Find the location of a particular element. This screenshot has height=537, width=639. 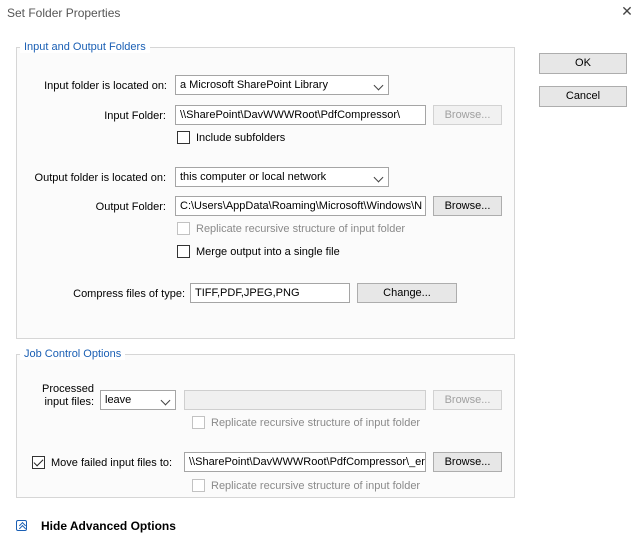

move-failed-label: Move failed input files to: is located at coordinates (112, 463).